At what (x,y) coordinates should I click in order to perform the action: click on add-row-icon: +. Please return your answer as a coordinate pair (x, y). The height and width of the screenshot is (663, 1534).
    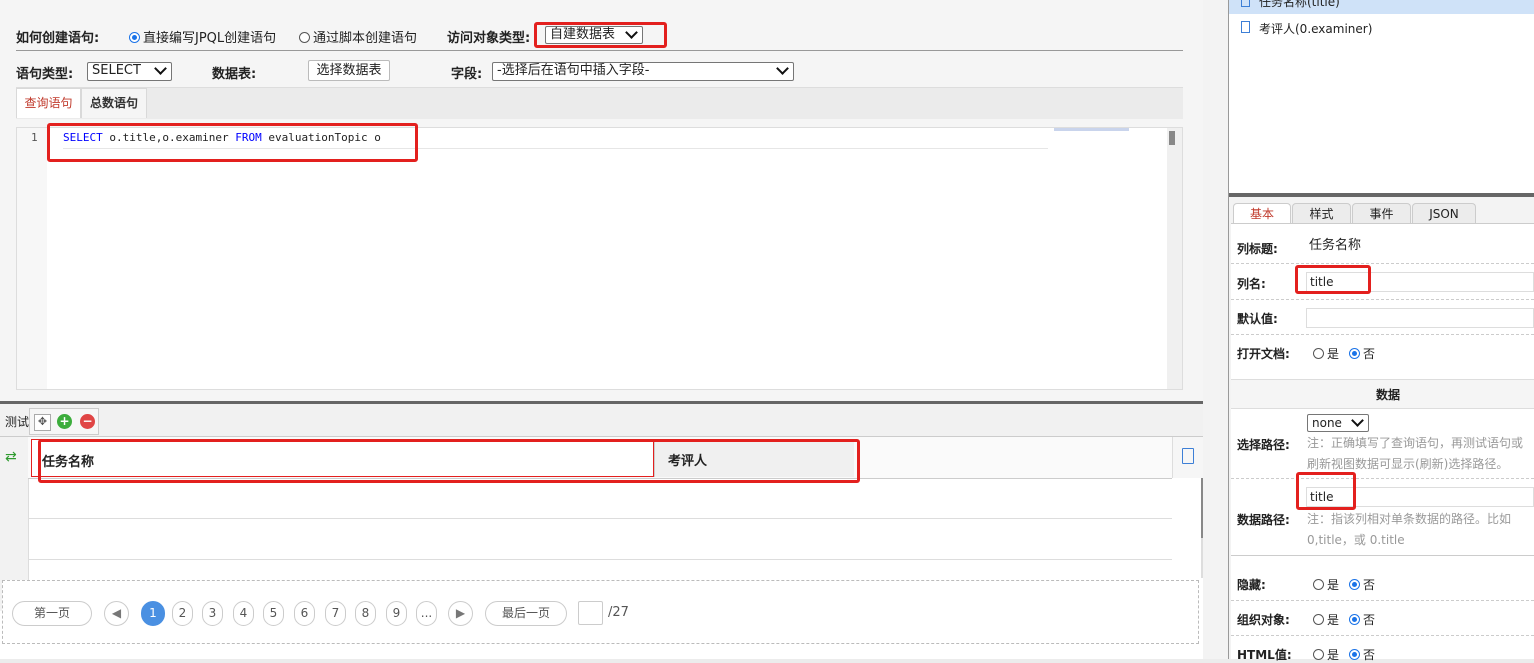
    Looking at the image, I should click on (64, 421).